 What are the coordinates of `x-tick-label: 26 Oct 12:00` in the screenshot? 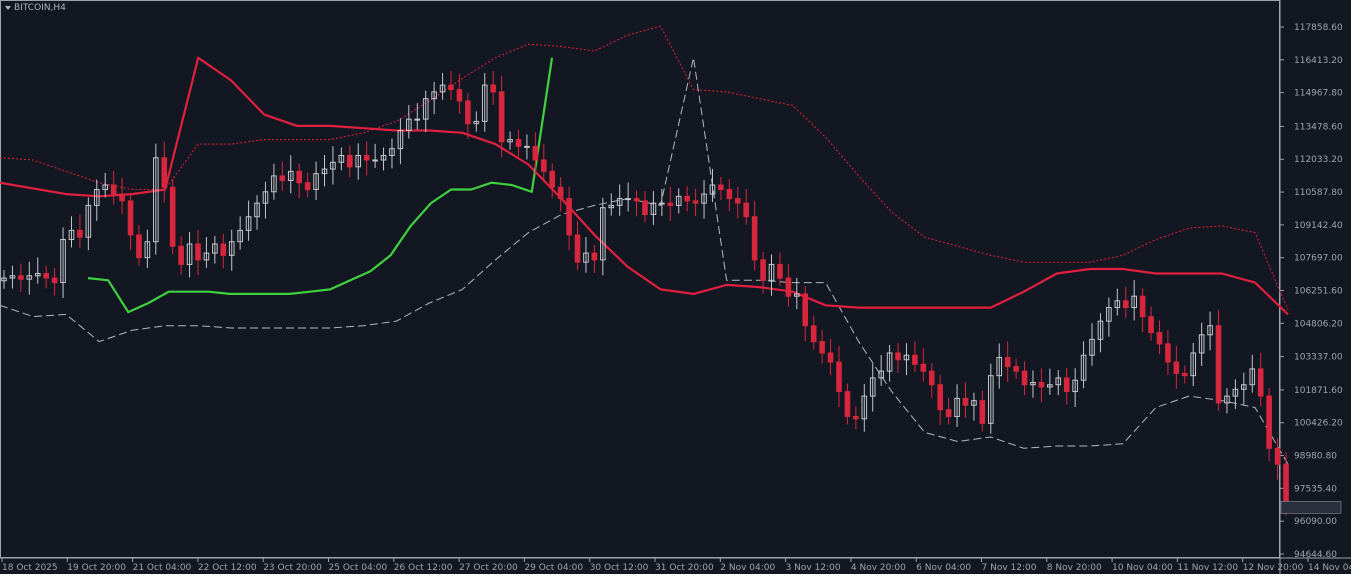 It's located at (423, 568).